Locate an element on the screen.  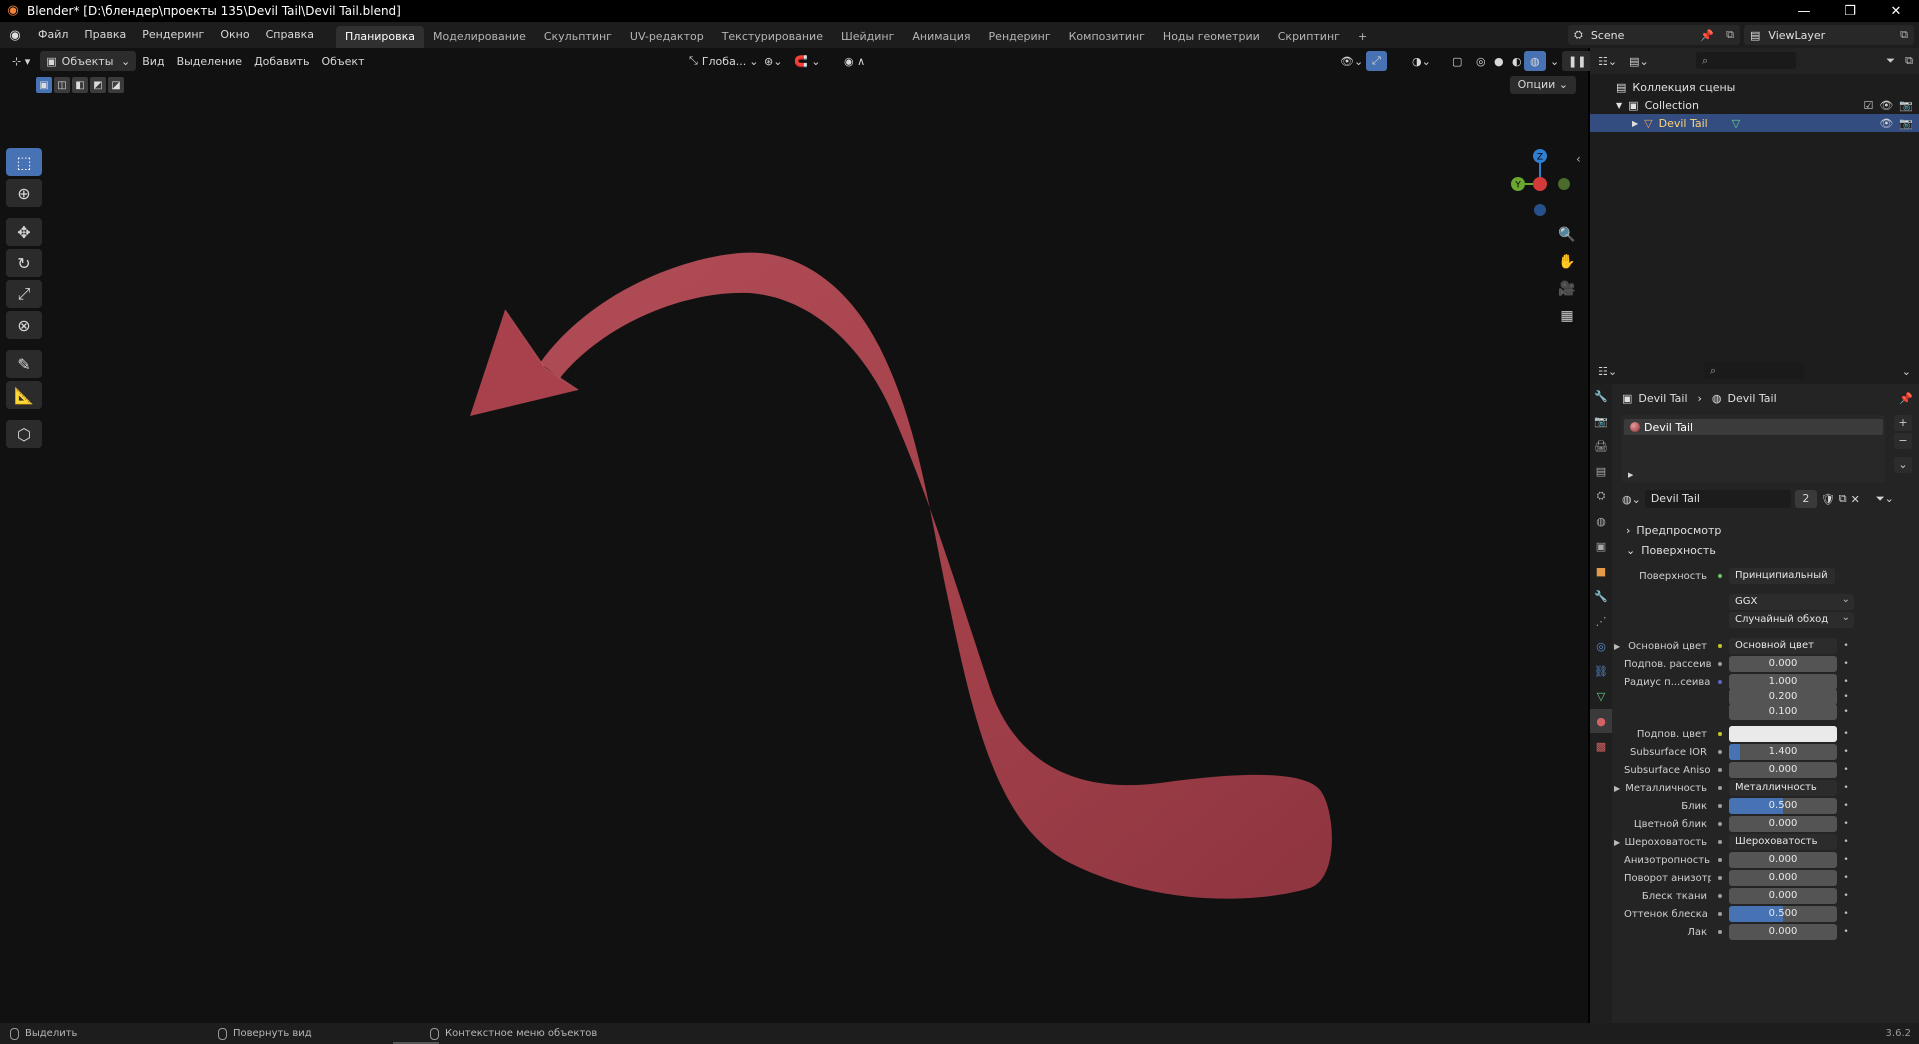
shader-socket-icon is located at coordinates (1720, 576).